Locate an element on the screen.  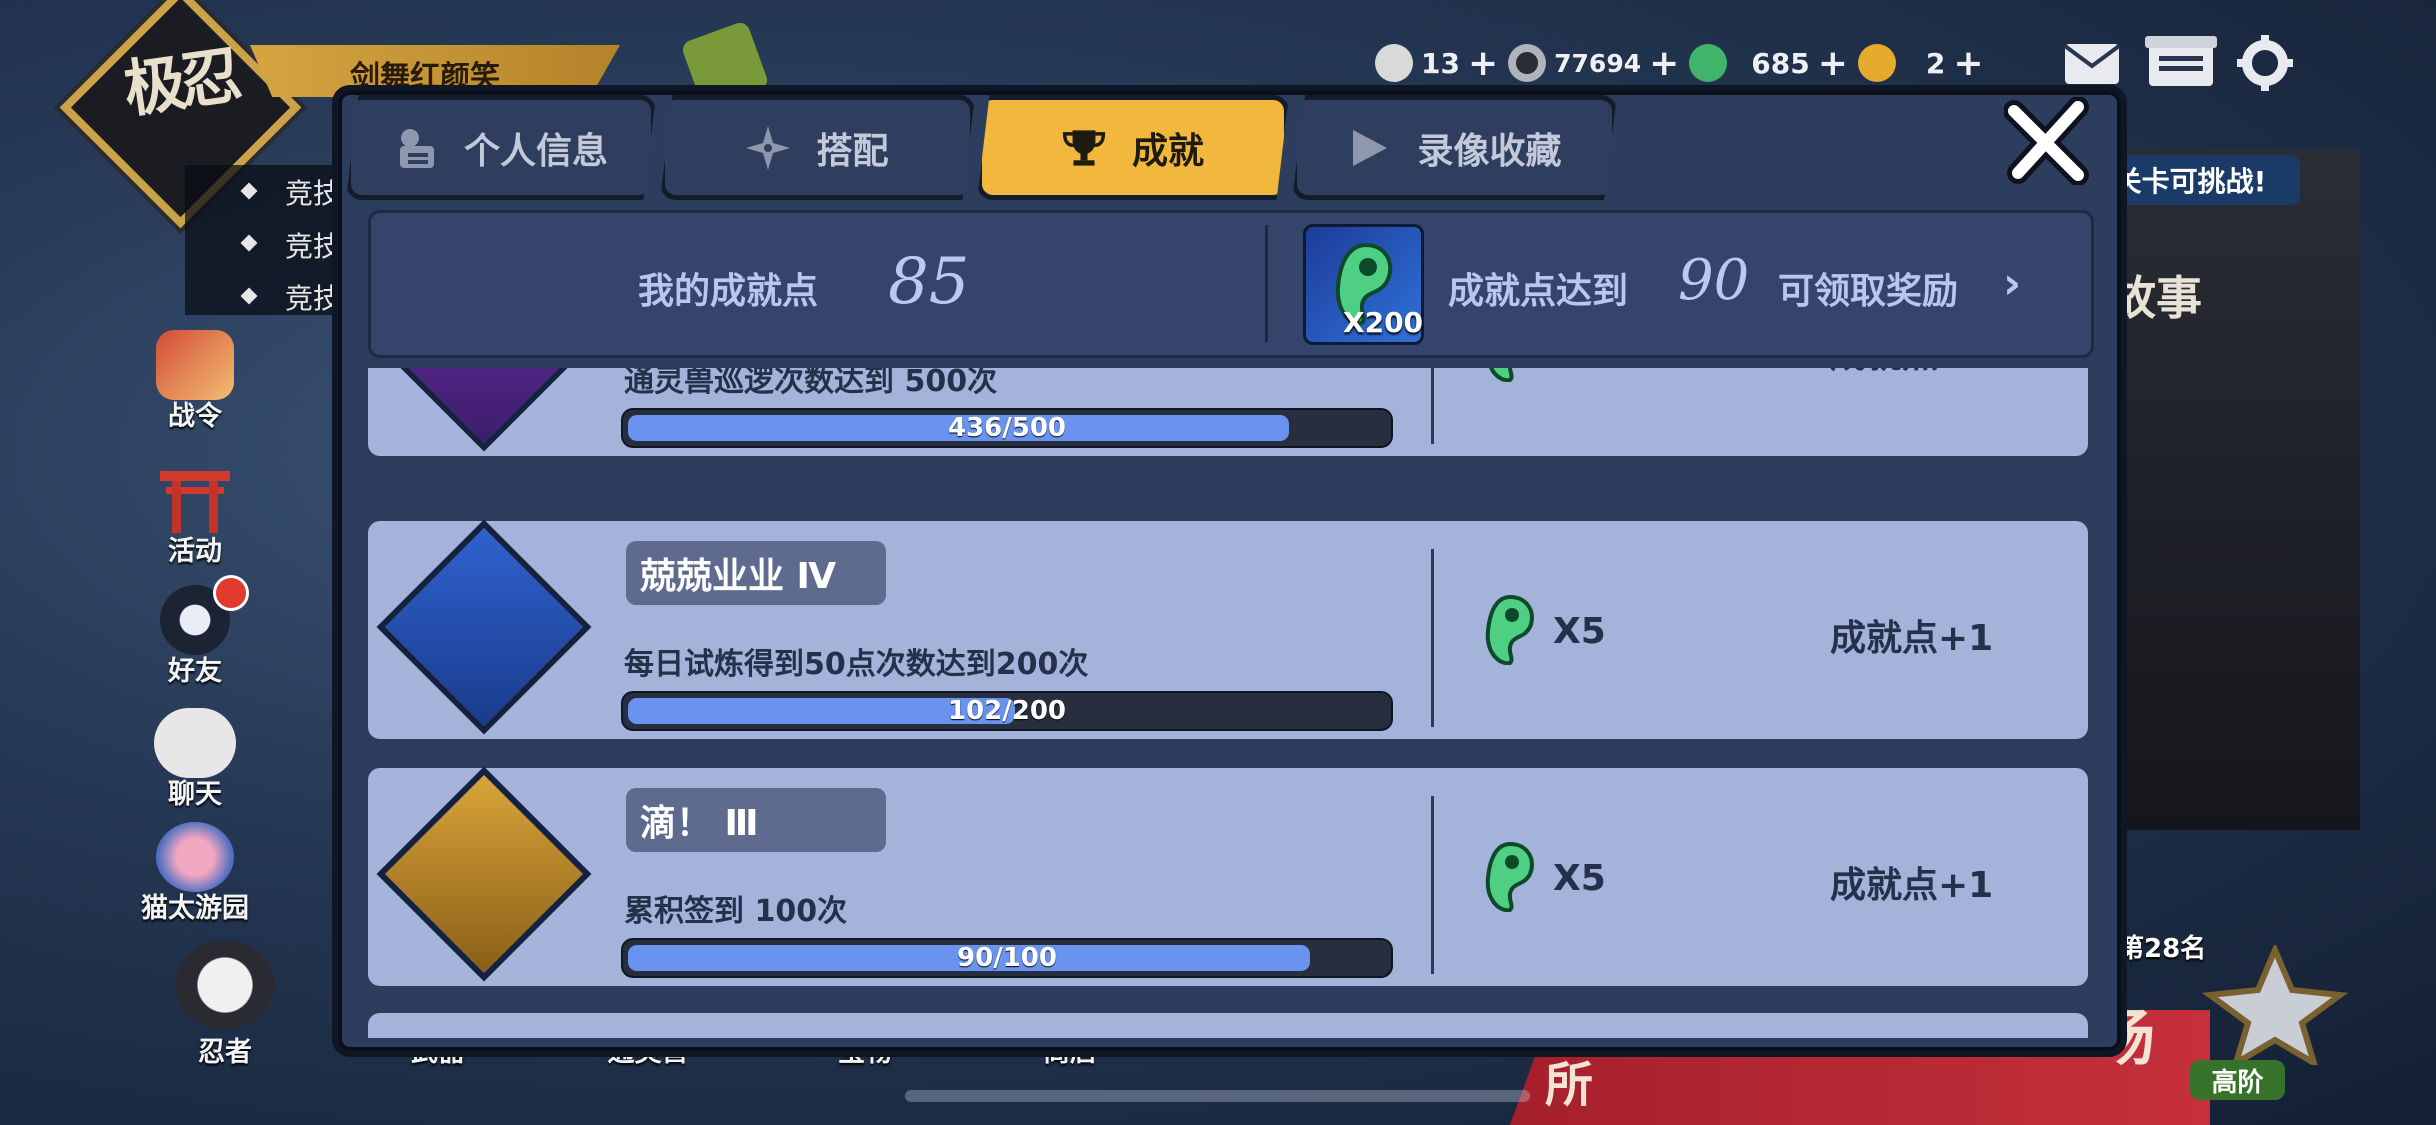
nav-label: 忍者 is located at coordinates (225, 1052).